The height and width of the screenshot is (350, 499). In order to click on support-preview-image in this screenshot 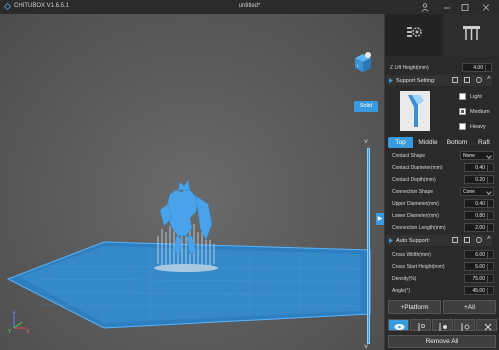, I will do `click(415, 111)`.